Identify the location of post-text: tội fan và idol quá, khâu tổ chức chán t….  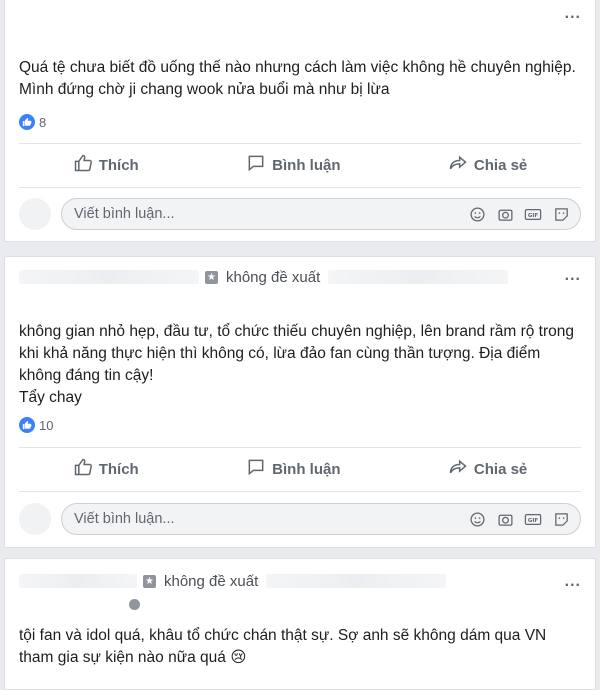
(285, 646).